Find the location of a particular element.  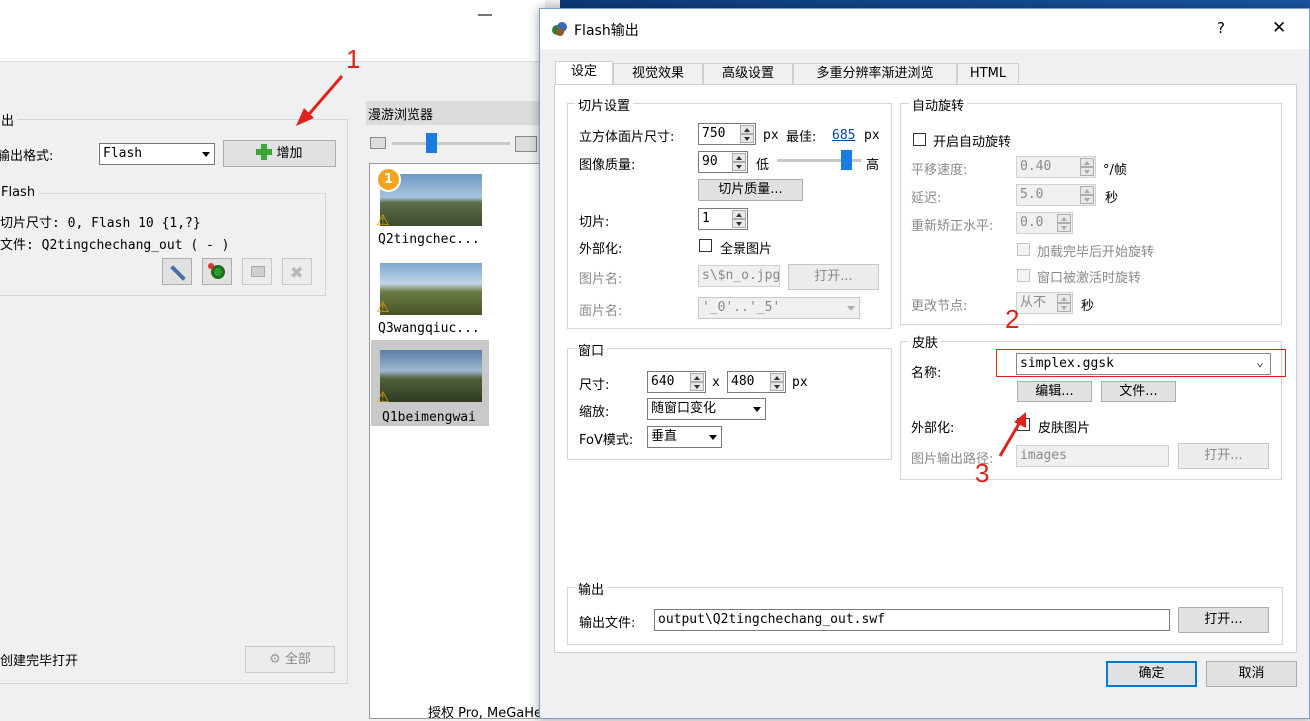

scale-select: 随窗口变化 is located at coordinates (706, 409).